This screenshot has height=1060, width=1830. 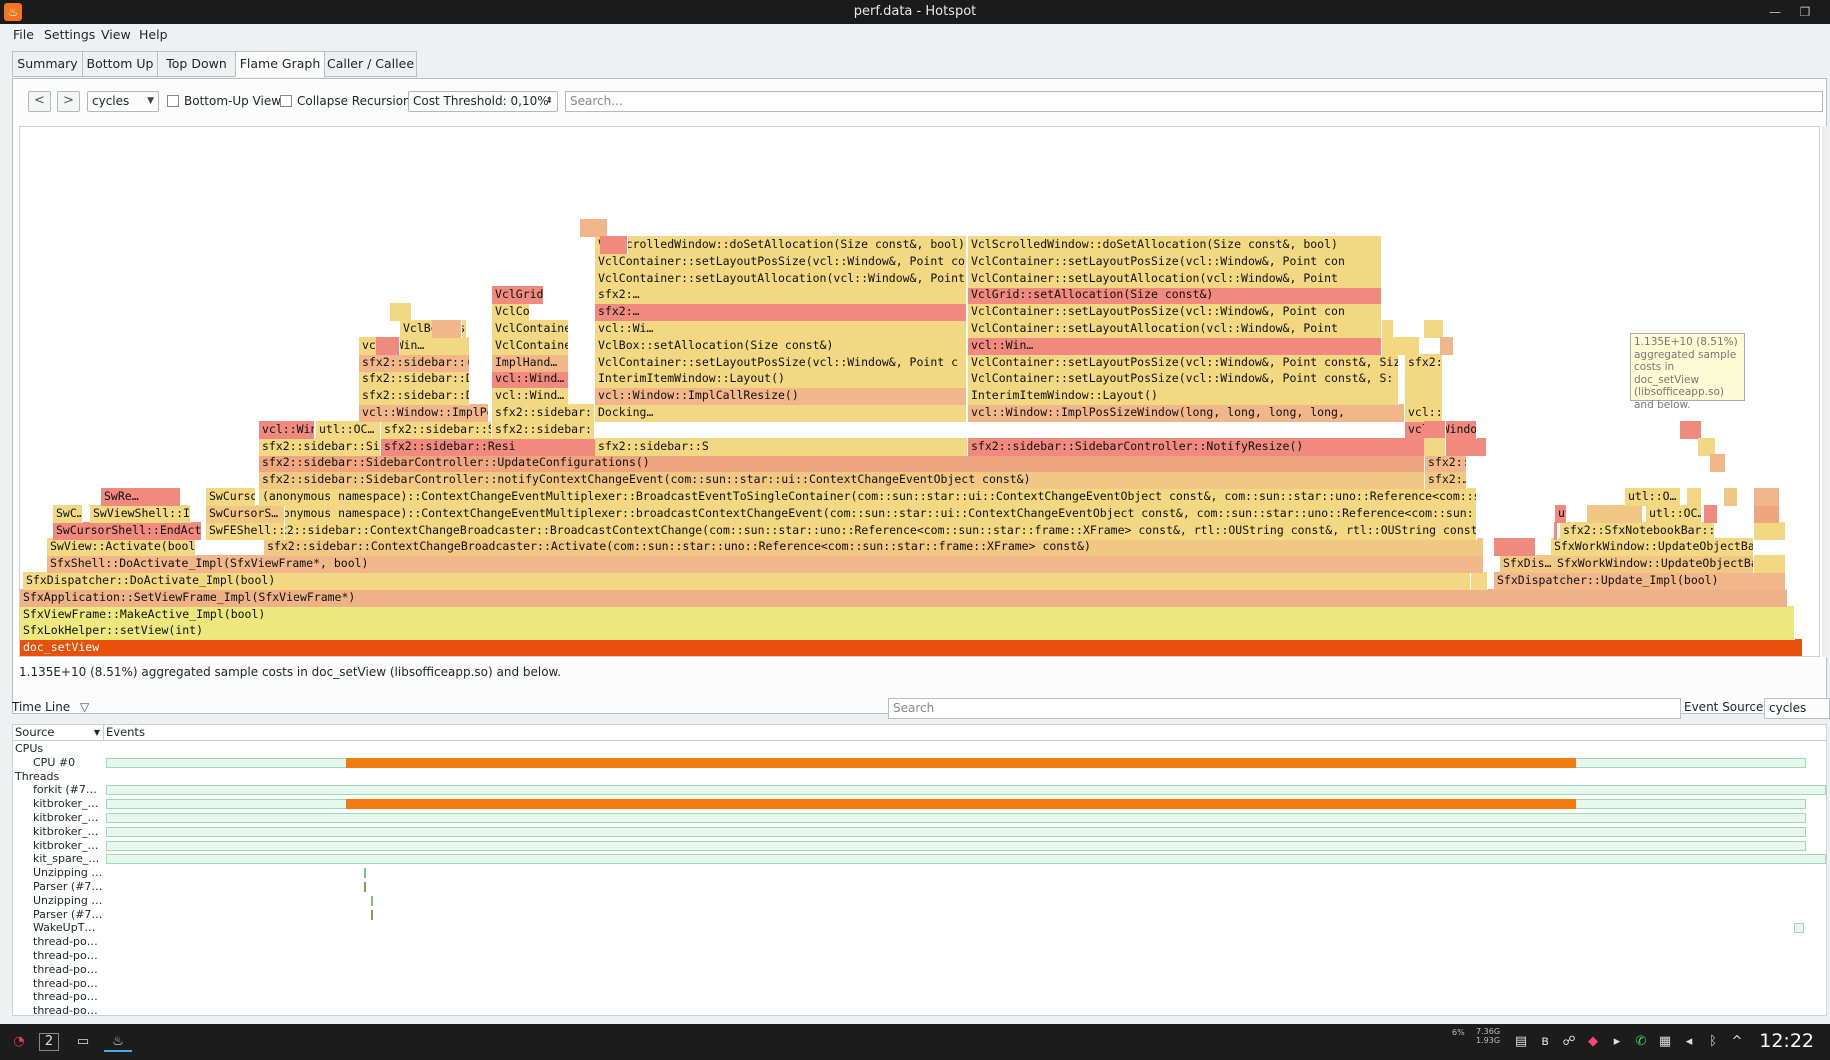 I want to click on timeline-row: Threads, so click(x=919, y=777).